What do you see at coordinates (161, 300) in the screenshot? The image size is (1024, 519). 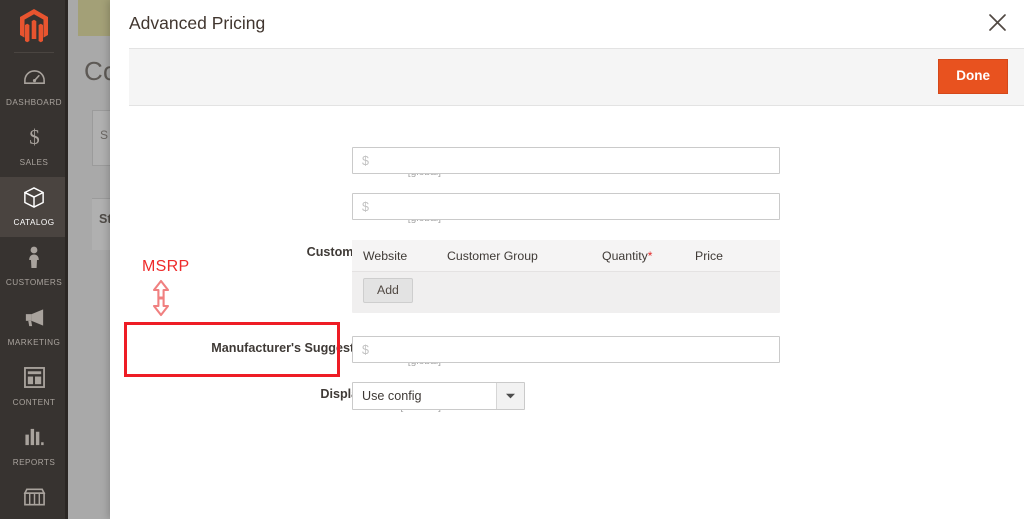 I see `double-arrow-vertical-icon` at bounding box center [161, 300].